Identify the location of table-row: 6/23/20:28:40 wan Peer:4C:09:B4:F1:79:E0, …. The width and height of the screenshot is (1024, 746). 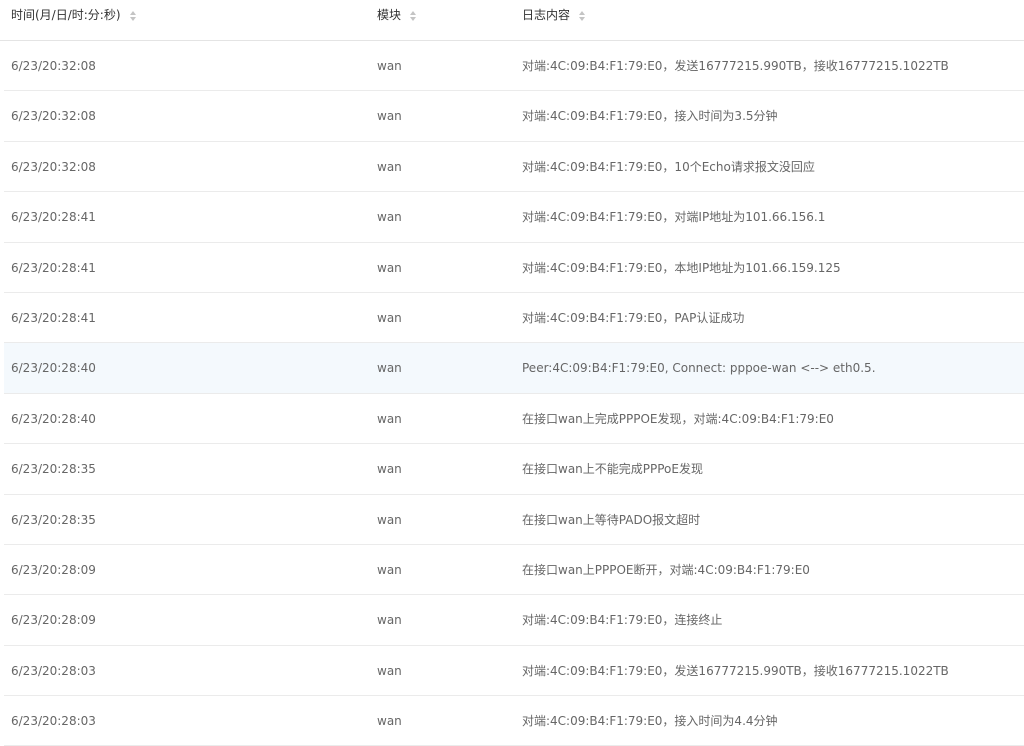
(514, 368).